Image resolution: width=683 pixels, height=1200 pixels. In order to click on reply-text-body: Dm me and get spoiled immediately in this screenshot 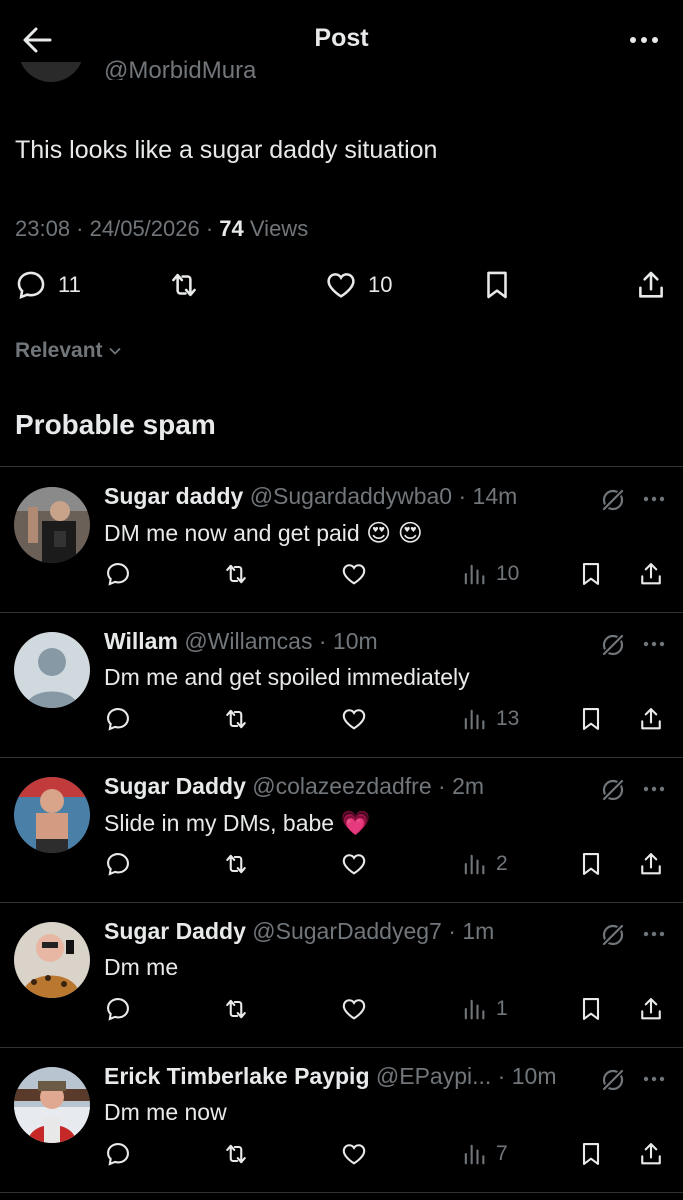, I will do `click(287, 677)`.